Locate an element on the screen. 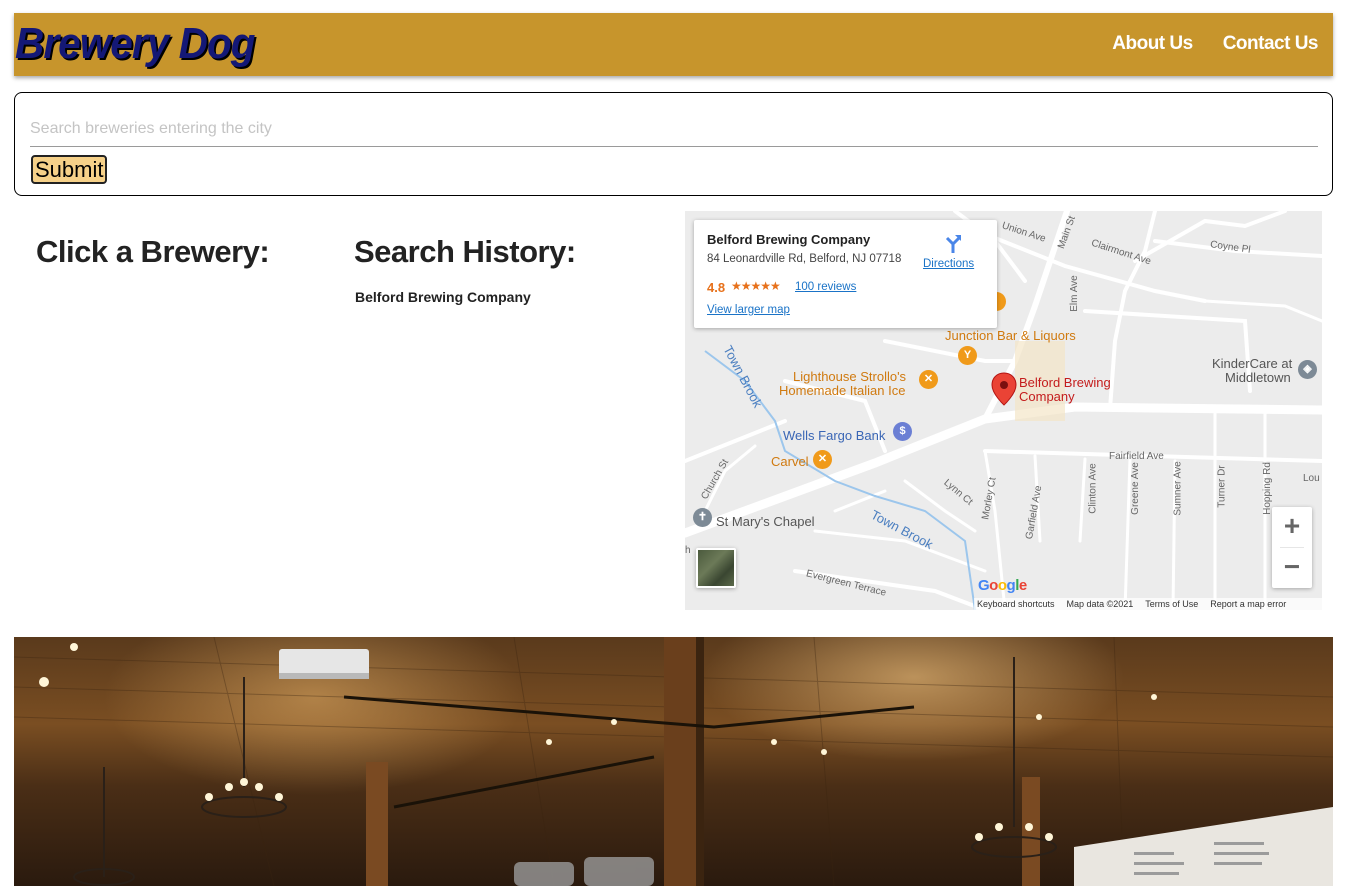  ice-cream-icon: ✕ is located at coordinates (822, 459).